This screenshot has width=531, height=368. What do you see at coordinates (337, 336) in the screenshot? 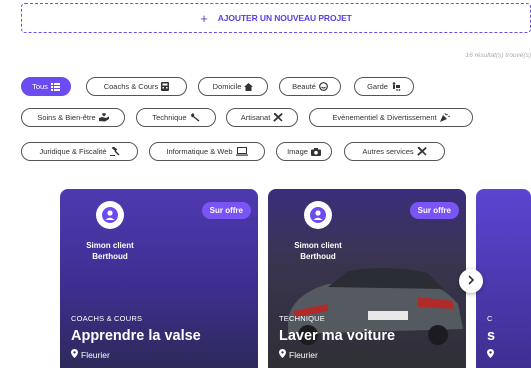
I see `card-title: Laver ma voiture` at bounding box center [337, 336].